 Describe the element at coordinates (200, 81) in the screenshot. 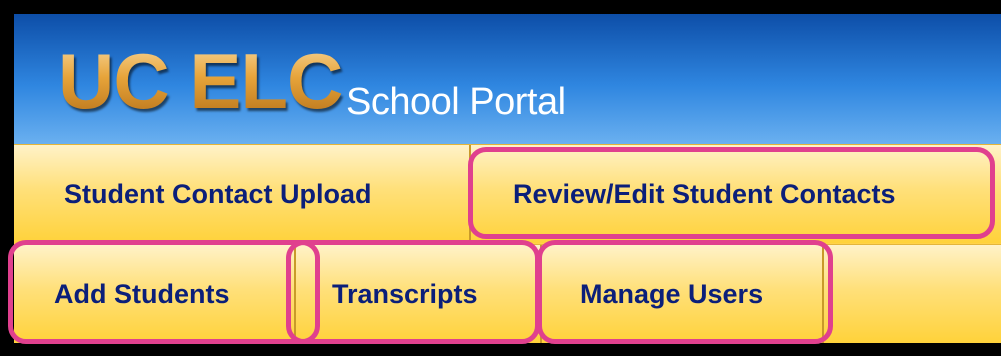

I see `uc-elc-logo: UC ELC` at that location.